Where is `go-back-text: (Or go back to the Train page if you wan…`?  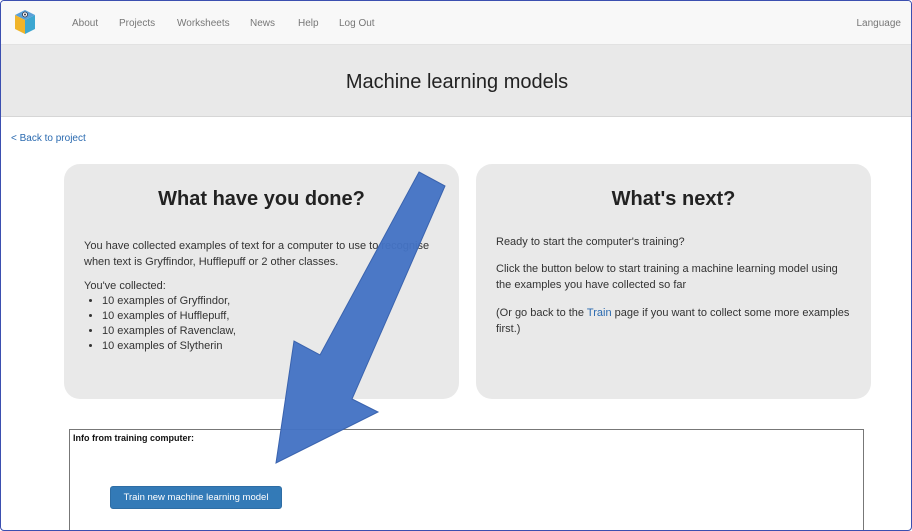
go-back-text: (Or go back to the Train page if you wan… is located at coordinates (676, 321).